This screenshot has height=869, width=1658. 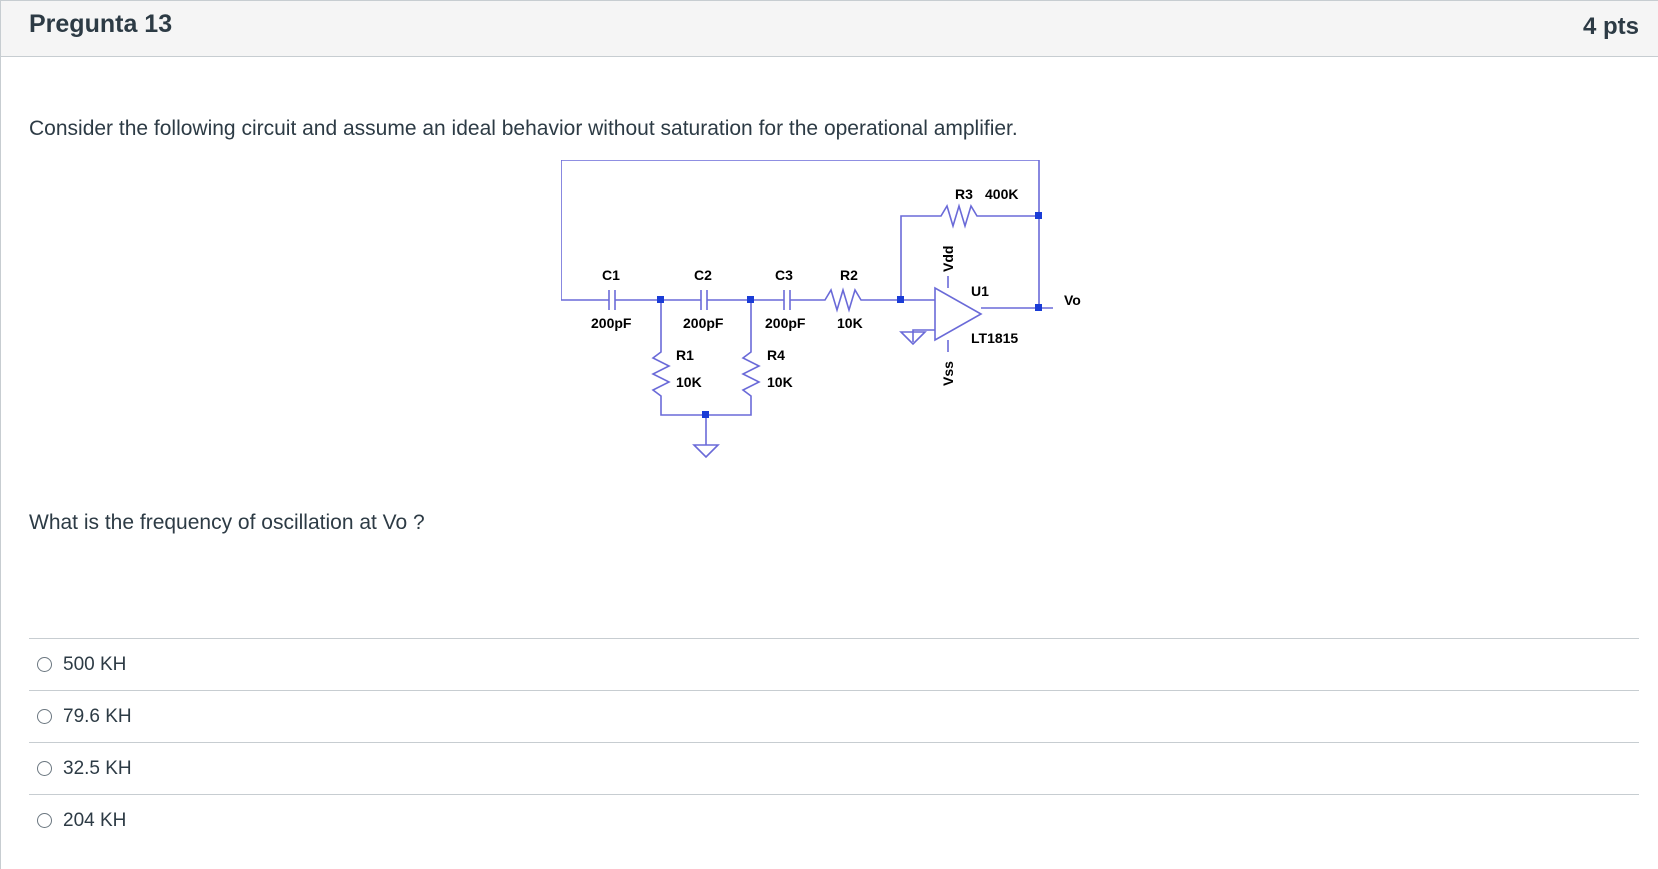 What do you see at coordinates (1610, 26) in the screenshot?
I see `question-points: 4 pts` at bounding box center [1610, 26].